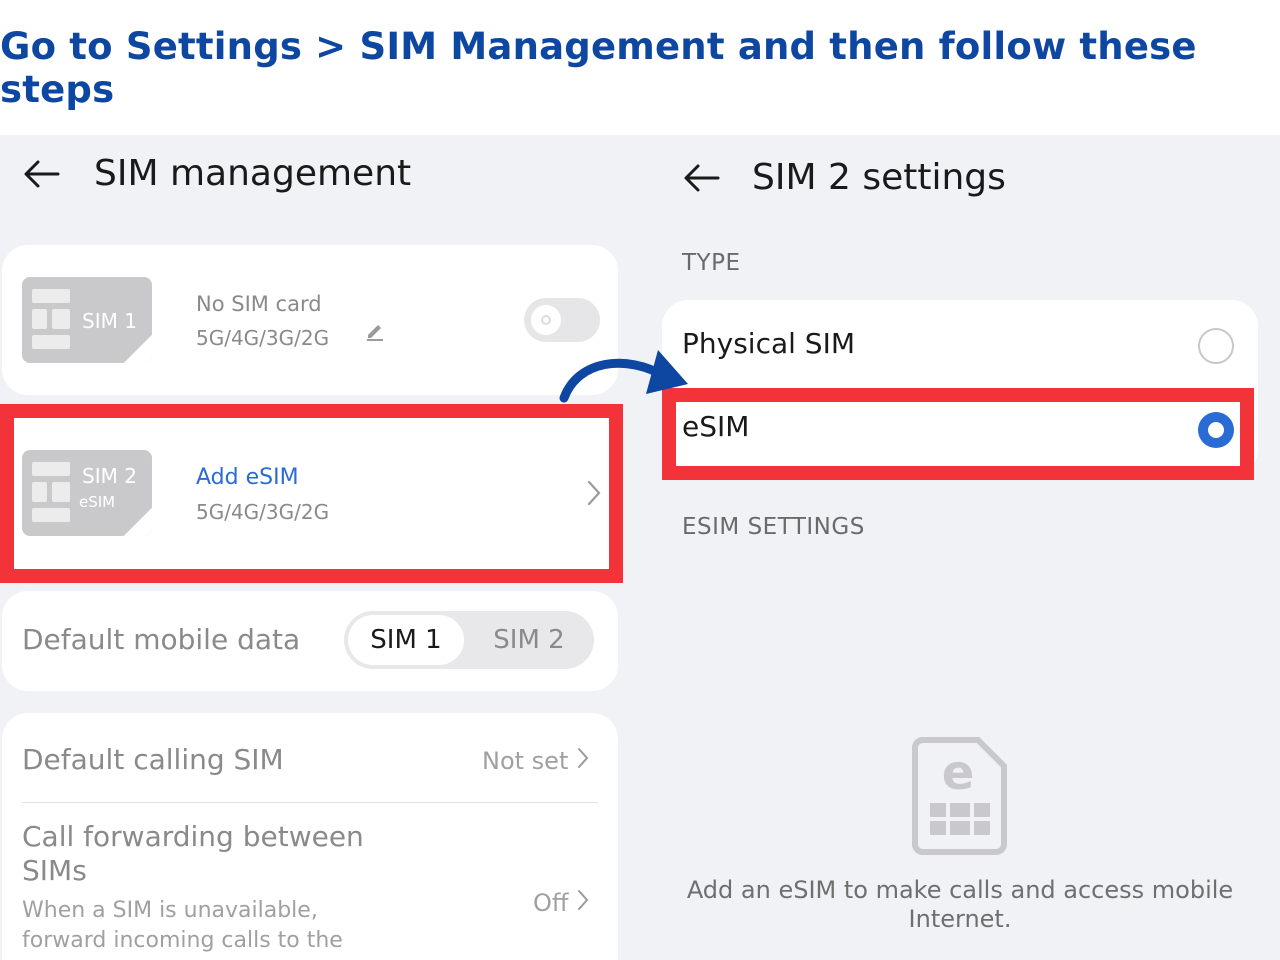  Describe the element at coordinates (310, 641) in the screenshot. I see `default-data-card: Default mobile data SIM 1 SIM 2` at that location.